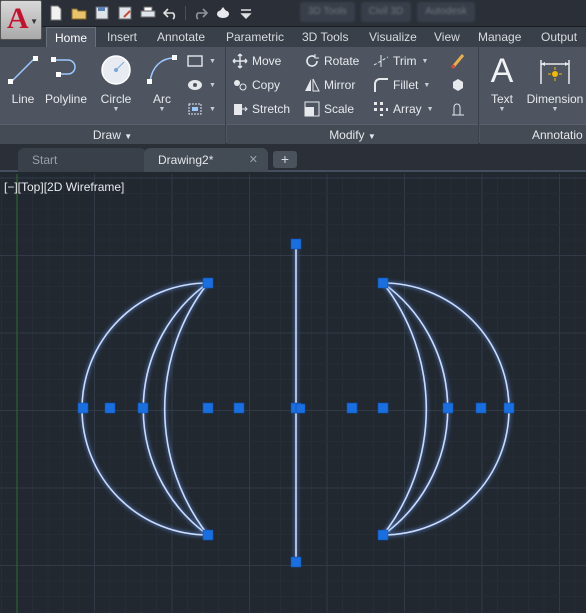  I want to click on viewport-controls: [−][Top][2D Wireframe], so click(64, 187).